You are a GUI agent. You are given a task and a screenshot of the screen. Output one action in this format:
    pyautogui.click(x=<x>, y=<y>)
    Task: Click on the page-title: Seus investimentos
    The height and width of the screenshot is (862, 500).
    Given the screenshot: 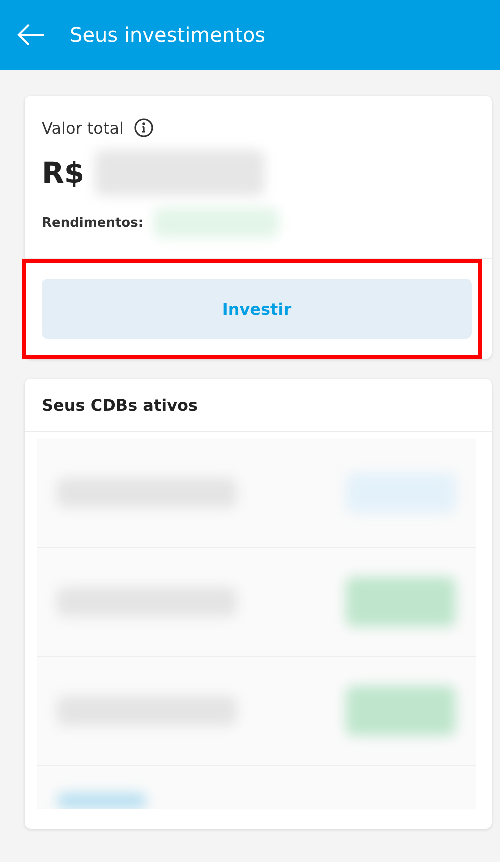 What is the action you would take?
    pyautogui.click(x=168, y=35)
    